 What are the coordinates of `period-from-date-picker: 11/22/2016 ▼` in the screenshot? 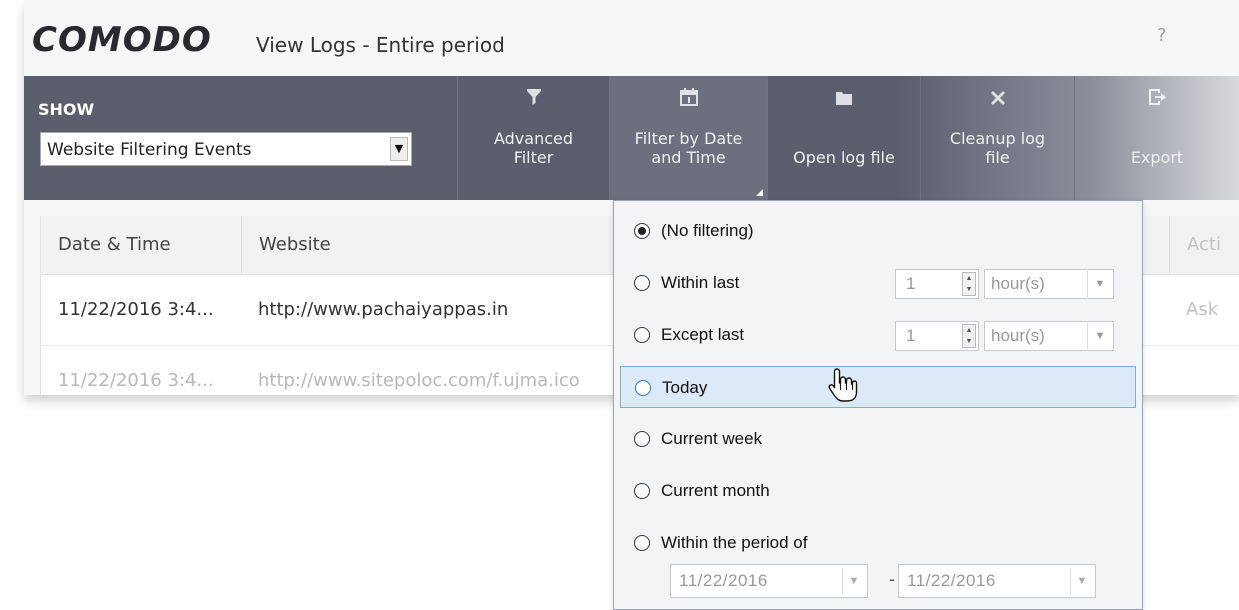 It's located at (769, 581).